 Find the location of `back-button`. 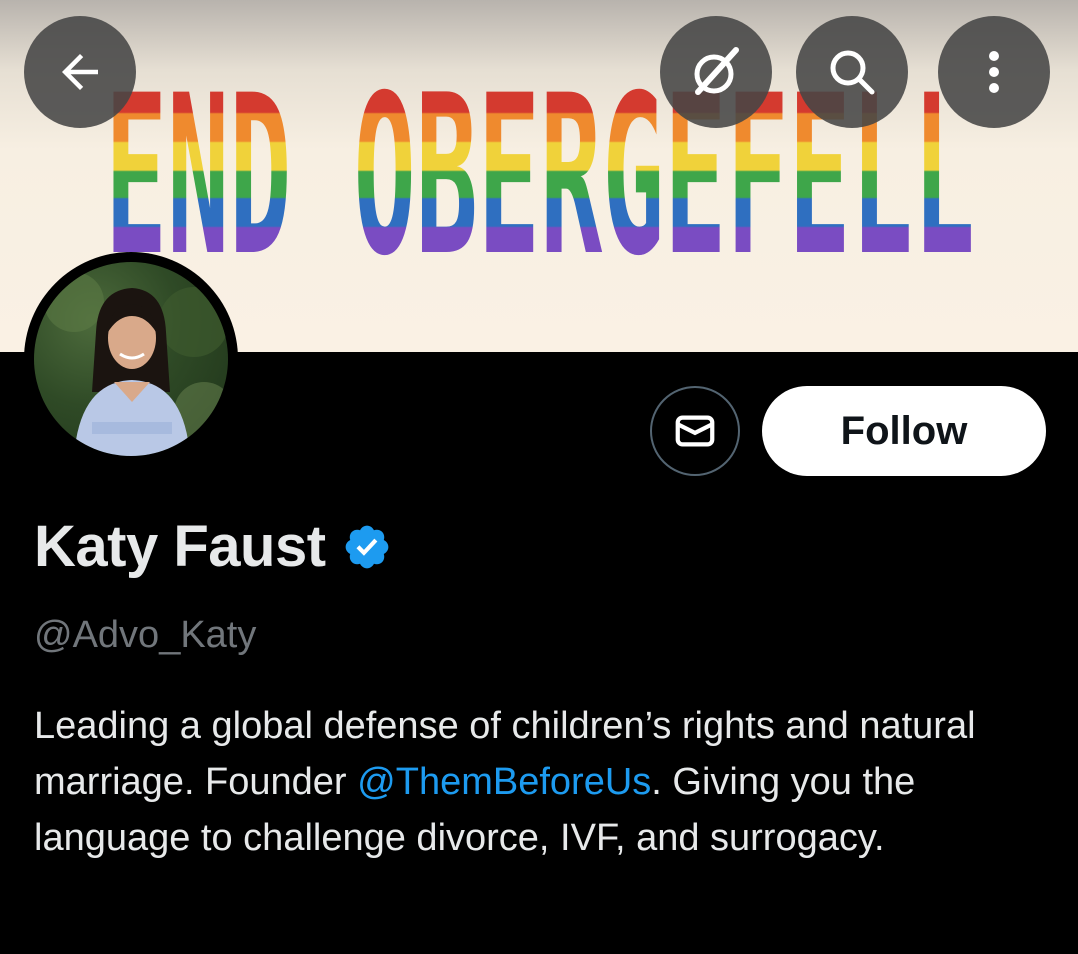

back-button is located at coordinates (80, 72).